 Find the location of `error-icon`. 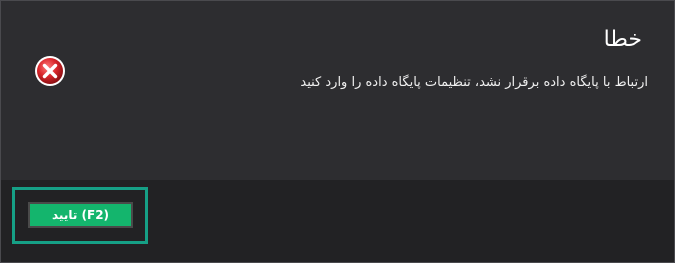

error-icon is located at coordinates (50, 71).